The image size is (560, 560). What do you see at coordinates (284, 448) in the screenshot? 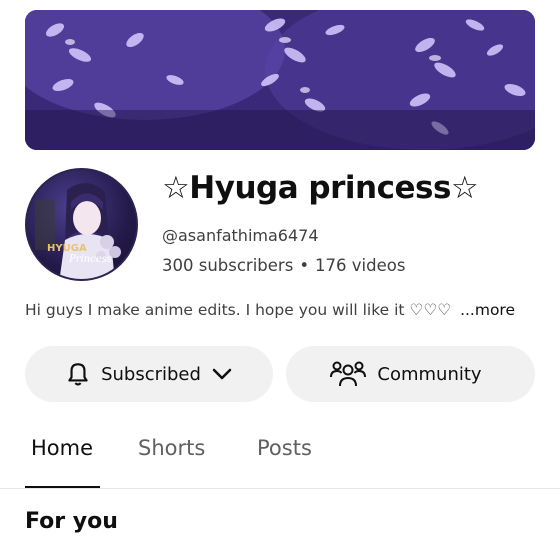
I see `tab-posts: Posts` at bounding box center [284, 448].